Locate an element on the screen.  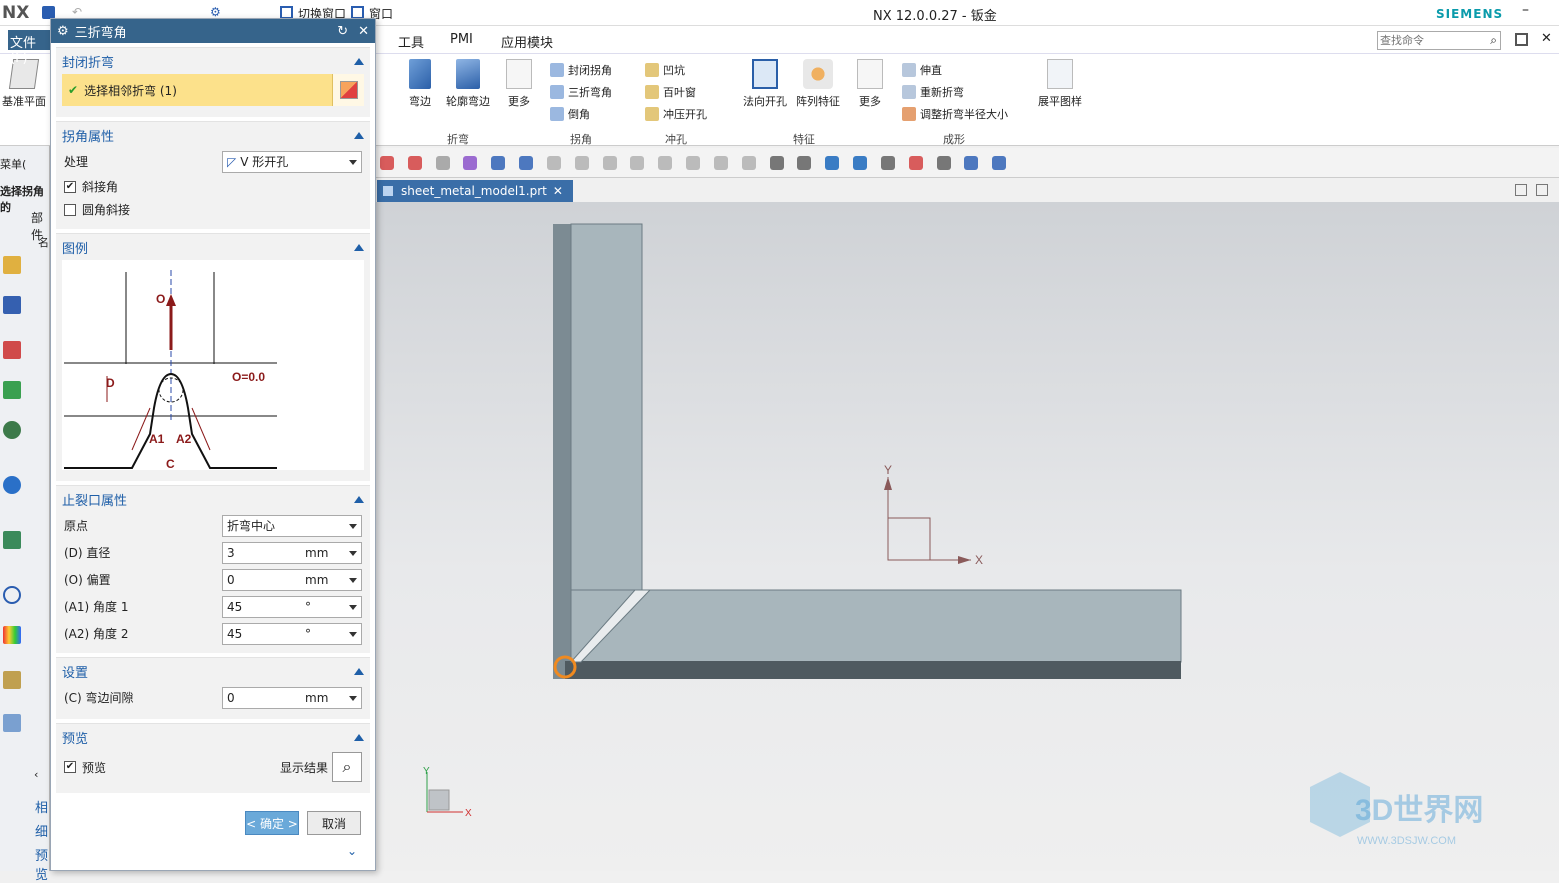
point-icon is located at coordinates (553, 163).